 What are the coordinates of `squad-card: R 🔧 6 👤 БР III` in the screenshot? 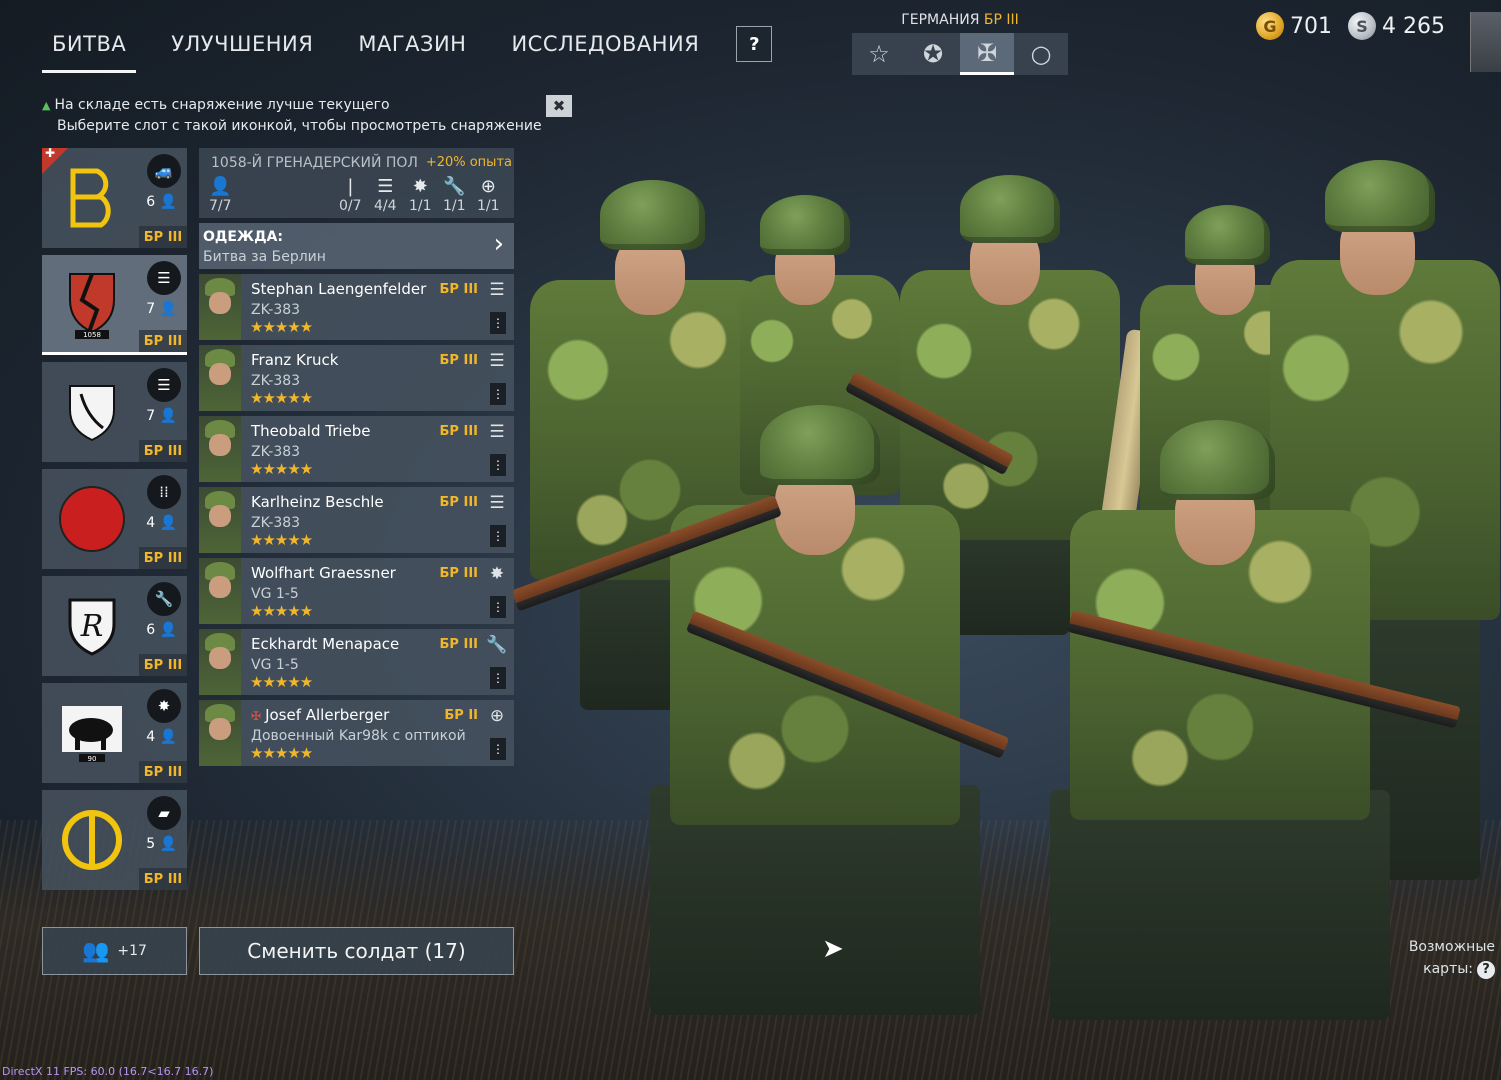 It's located at (114, 626).